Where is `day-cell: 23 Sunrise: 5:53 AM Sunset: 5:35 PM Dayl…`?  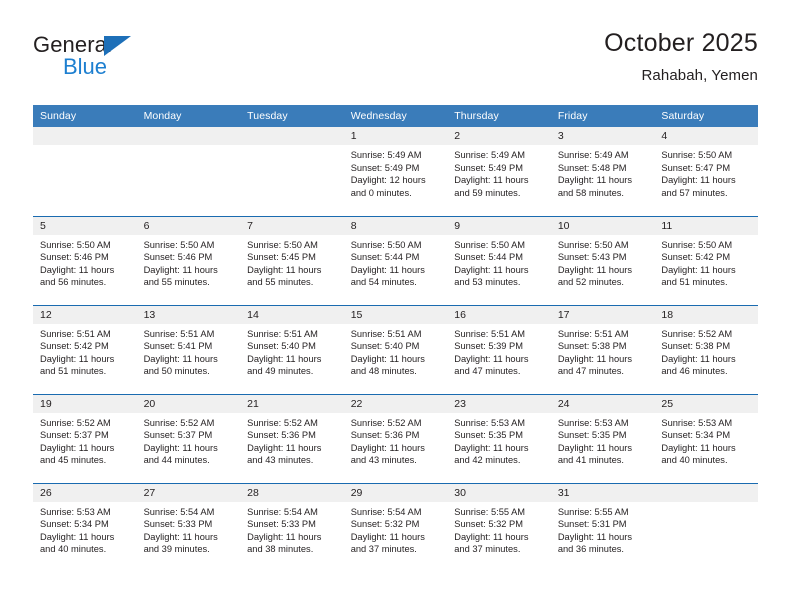 day-cell: 23 Sunrise: 5:53 AM Sunset: 5:35 PM Dayl… is located at coordinates (499, 438).